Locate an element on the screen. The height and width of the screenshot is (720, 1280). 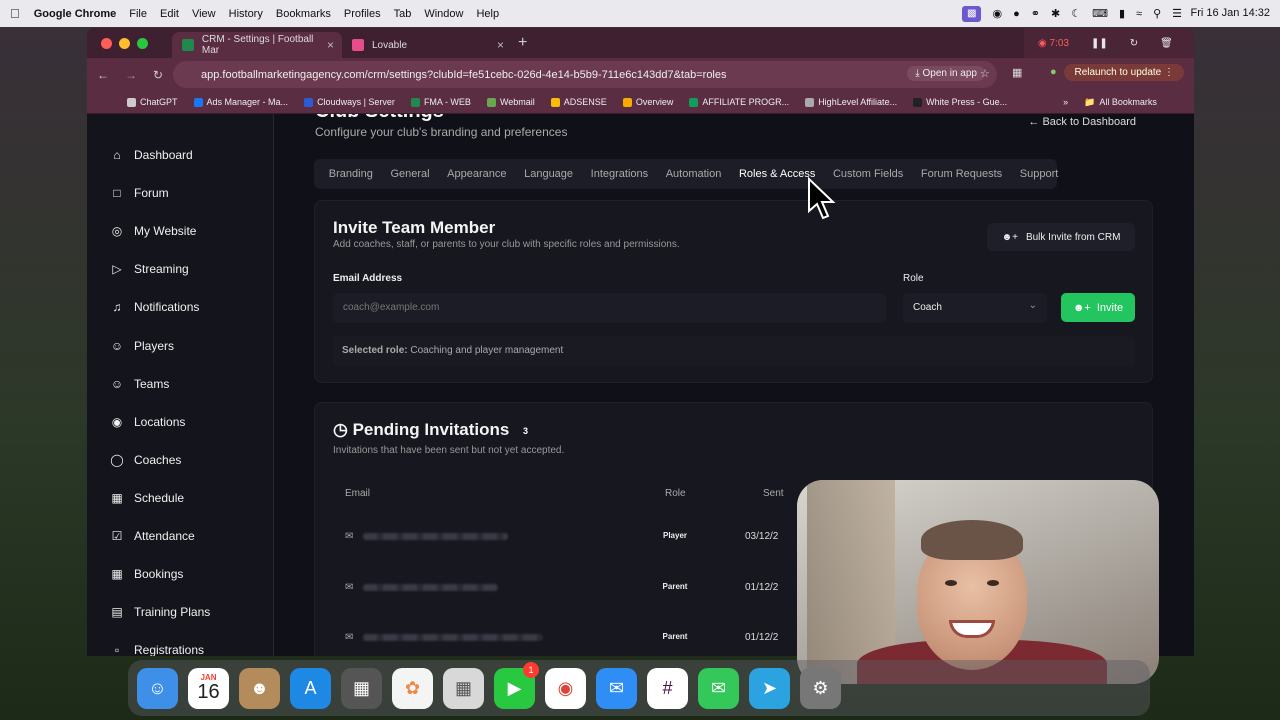
close-window-button is located at coordinates (106, 43).